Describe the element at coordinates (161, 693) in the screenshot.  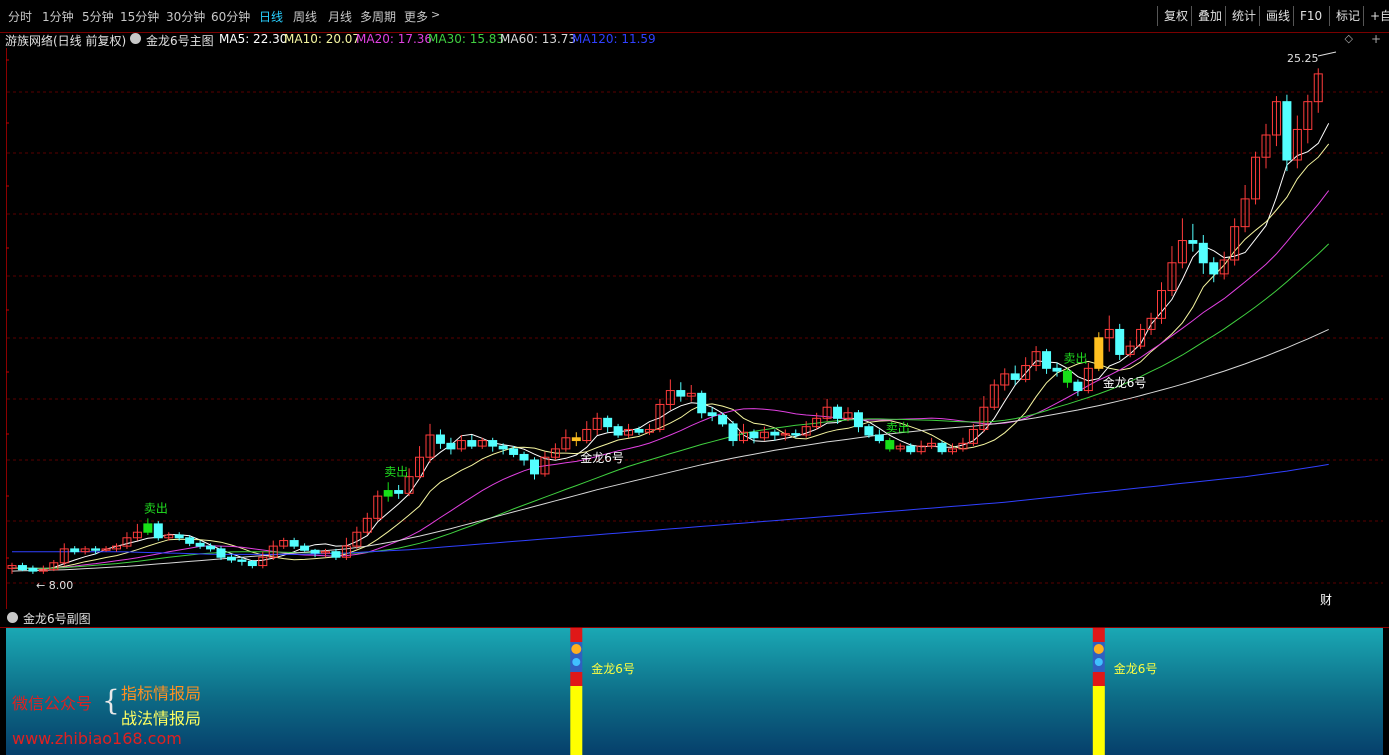
I see `promo-line1: 指标情报局` at that location.